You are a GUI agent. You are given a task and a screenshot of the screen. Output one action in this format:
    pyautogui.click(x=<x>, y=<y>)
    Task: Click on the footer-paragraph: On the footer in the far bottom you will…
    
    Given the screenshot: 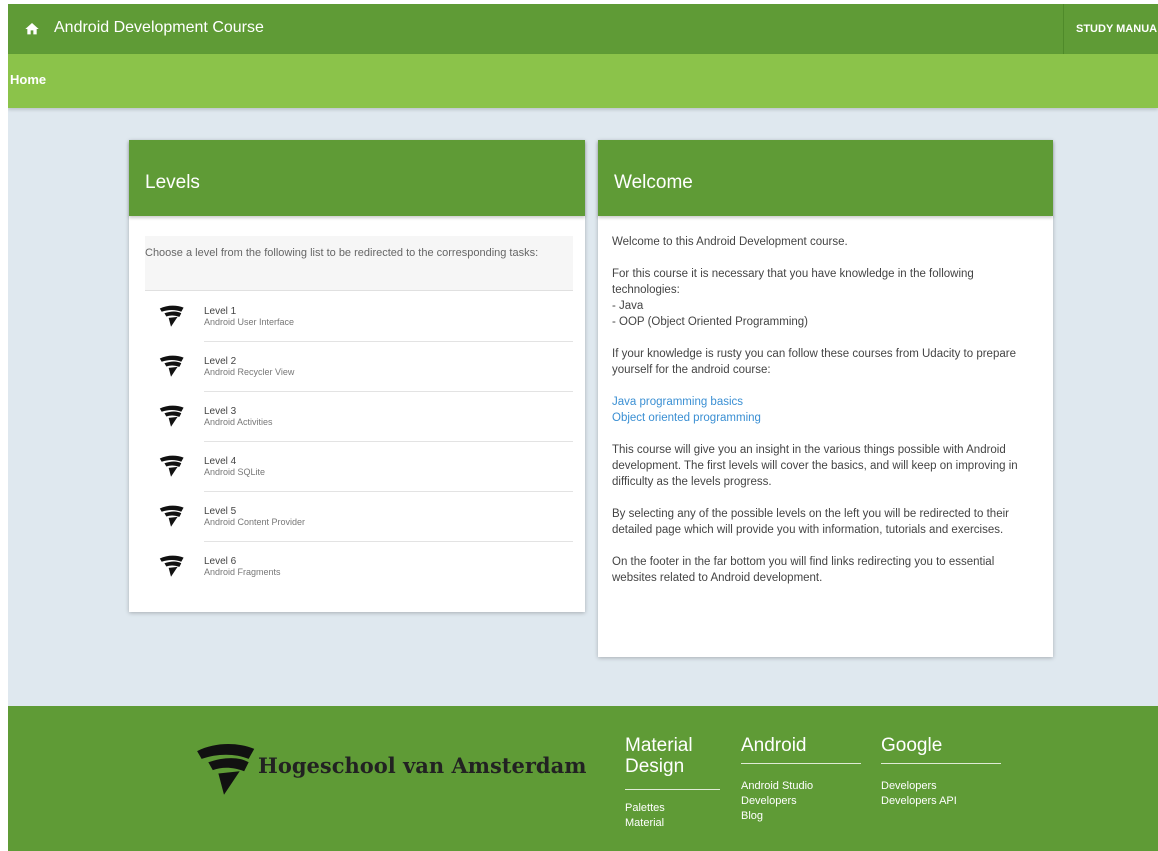 What is the action you would take?
    pyautogui.click(x=803, y=570)
    